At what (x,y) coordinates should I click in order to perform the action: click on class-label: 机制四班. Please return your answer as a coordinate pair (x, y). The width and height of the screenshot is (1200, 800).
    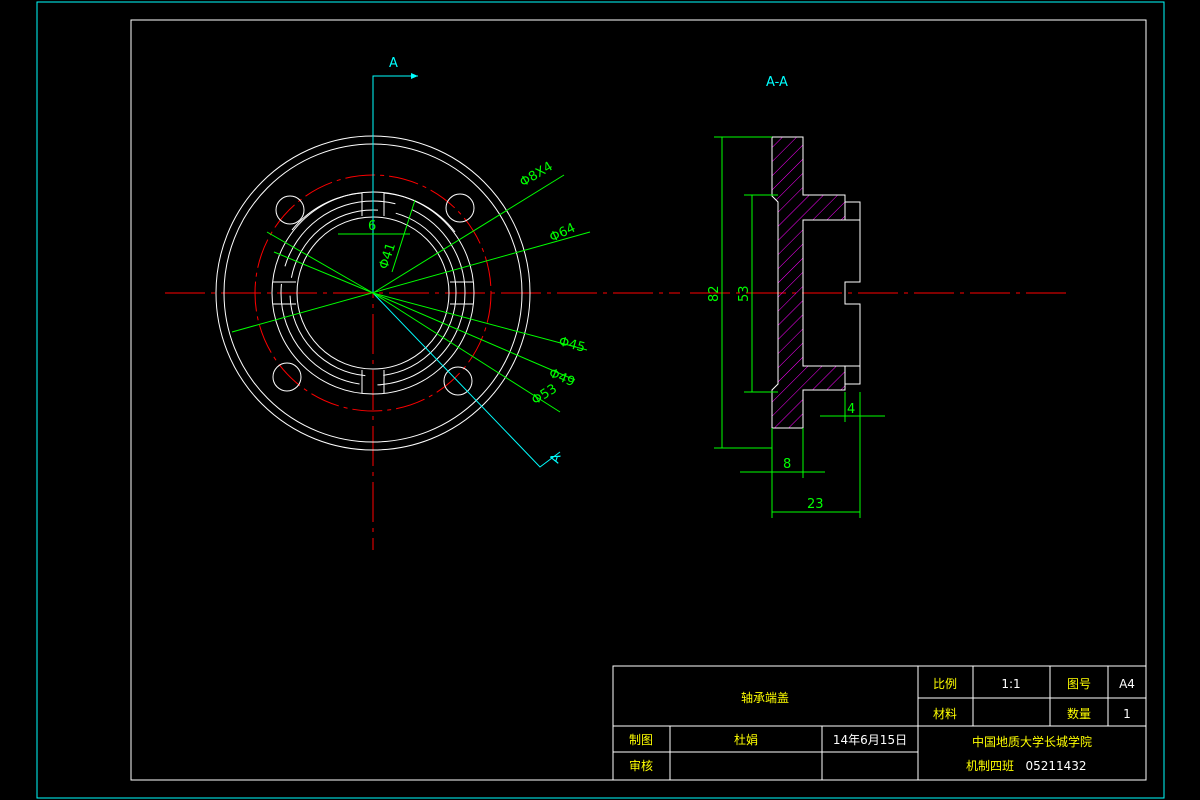
    Looking at the image, I should click on (990, 766).